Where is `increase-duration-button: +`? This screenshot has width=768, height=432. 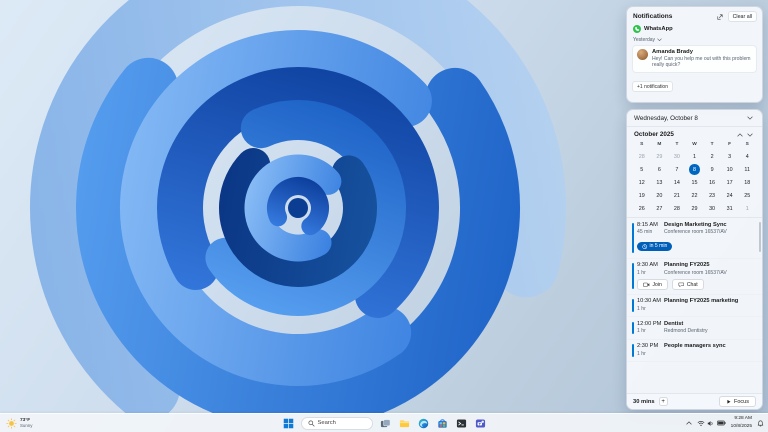 increase-duration-button: + is located at coordinates (663, 401).